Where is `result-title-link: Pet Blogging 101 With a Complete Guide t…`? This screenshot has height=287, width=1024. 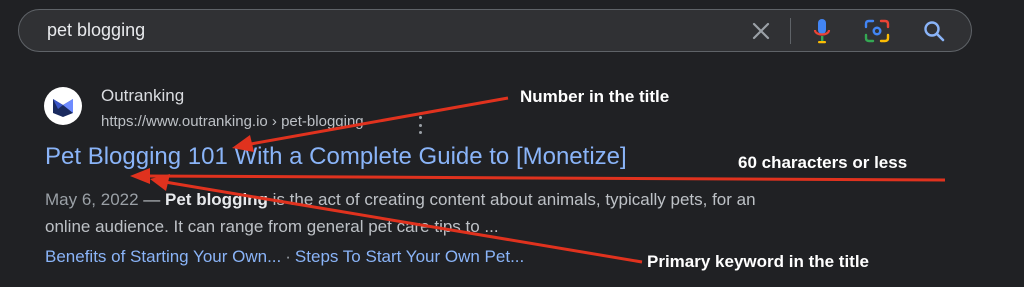 result-title-link: Pet Blogging 101 With a Complete Guide t… is located at coordinates (336, 157).